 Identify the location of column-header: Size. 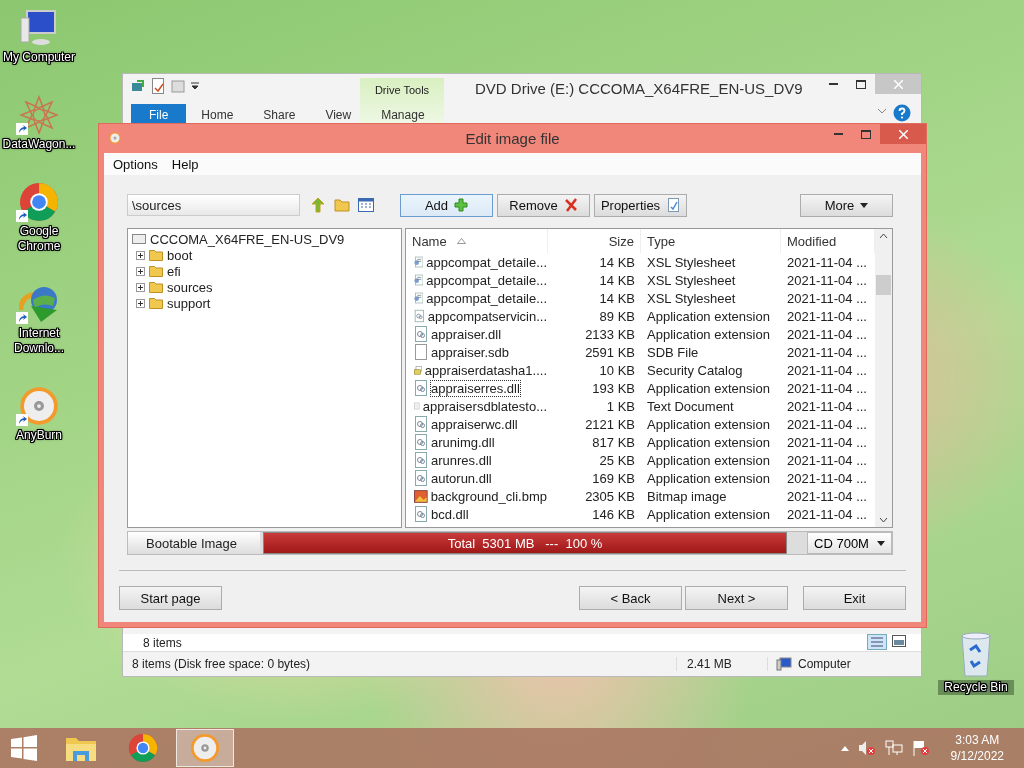
(594, 241).